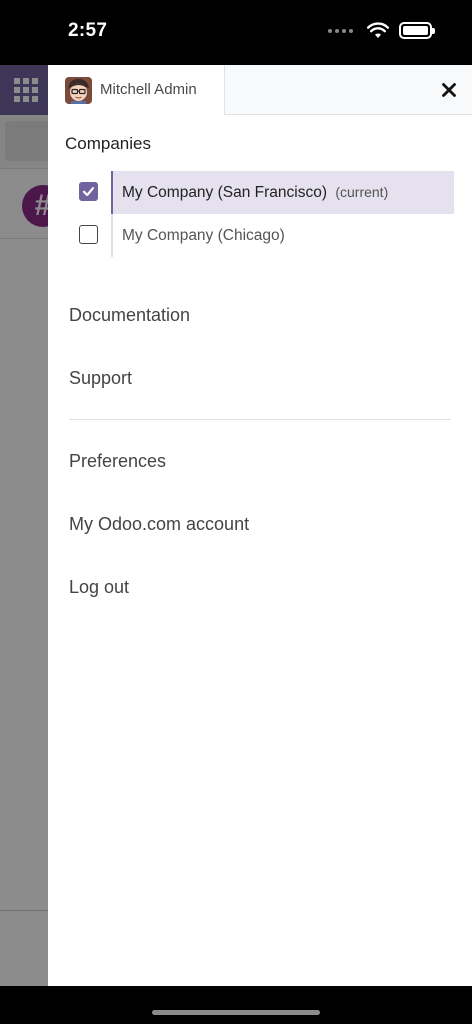 The image size is (472, 1024). I want to click on checkbox-unchecked-icon, so click(88, 234).